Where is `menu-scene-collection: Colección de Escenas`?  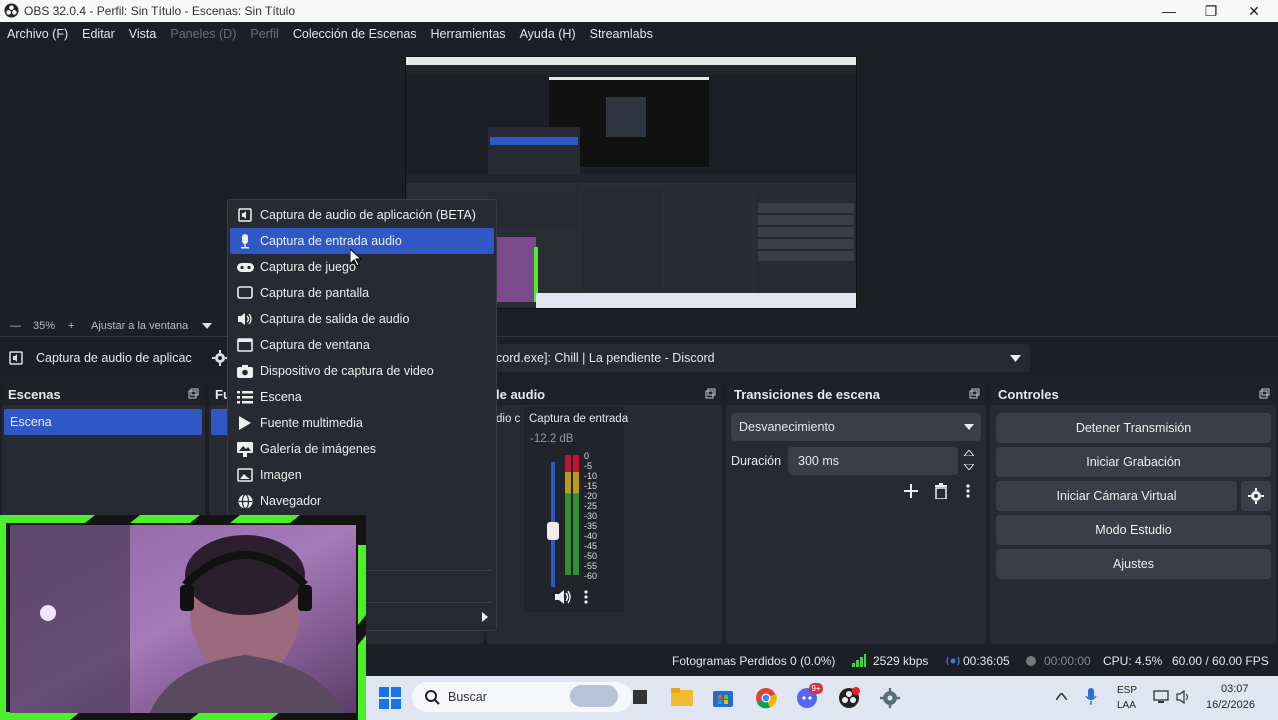 menu-scene-collection: Colección de Escenas is located at coordinates (355, 34).